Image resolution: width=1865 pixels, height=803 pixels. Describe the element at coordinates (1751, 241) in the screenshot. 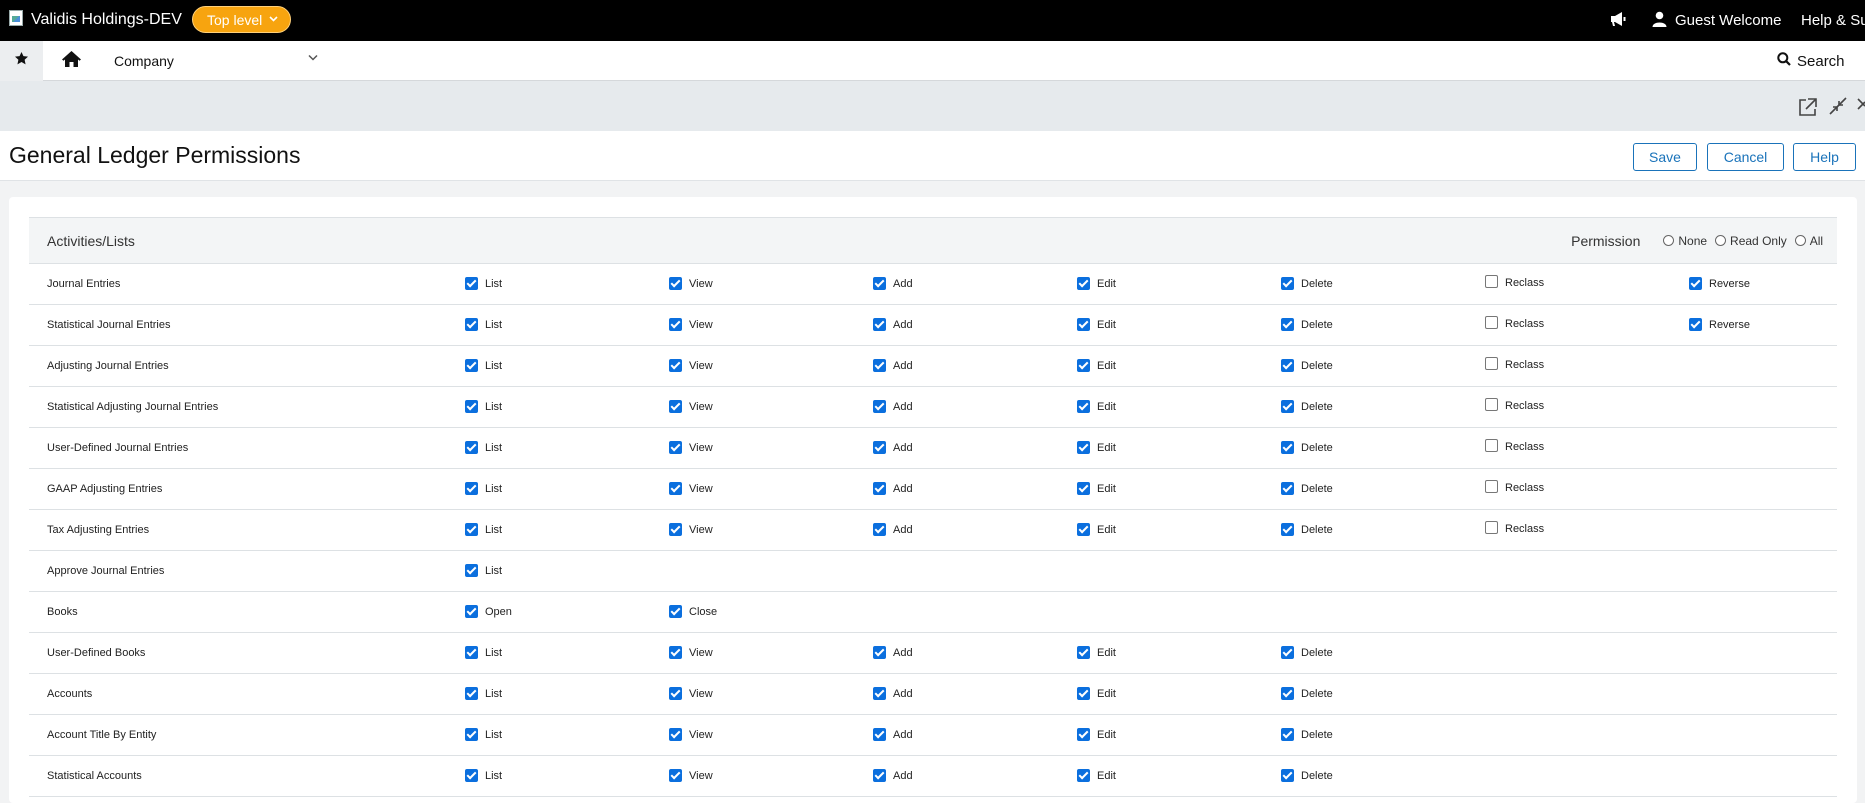

I see `permission-read-only-radio: Read Only` at that location.